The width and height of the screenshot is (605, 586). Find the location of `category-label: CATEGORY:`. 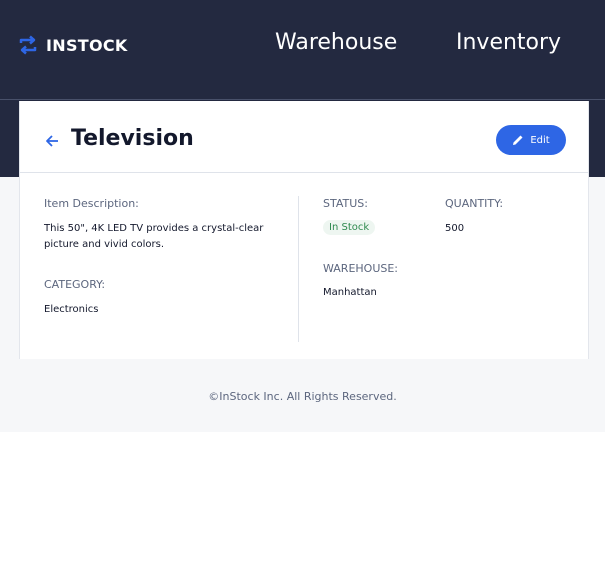

category-label: CATEGORY: is located at coordinates (75, 284).